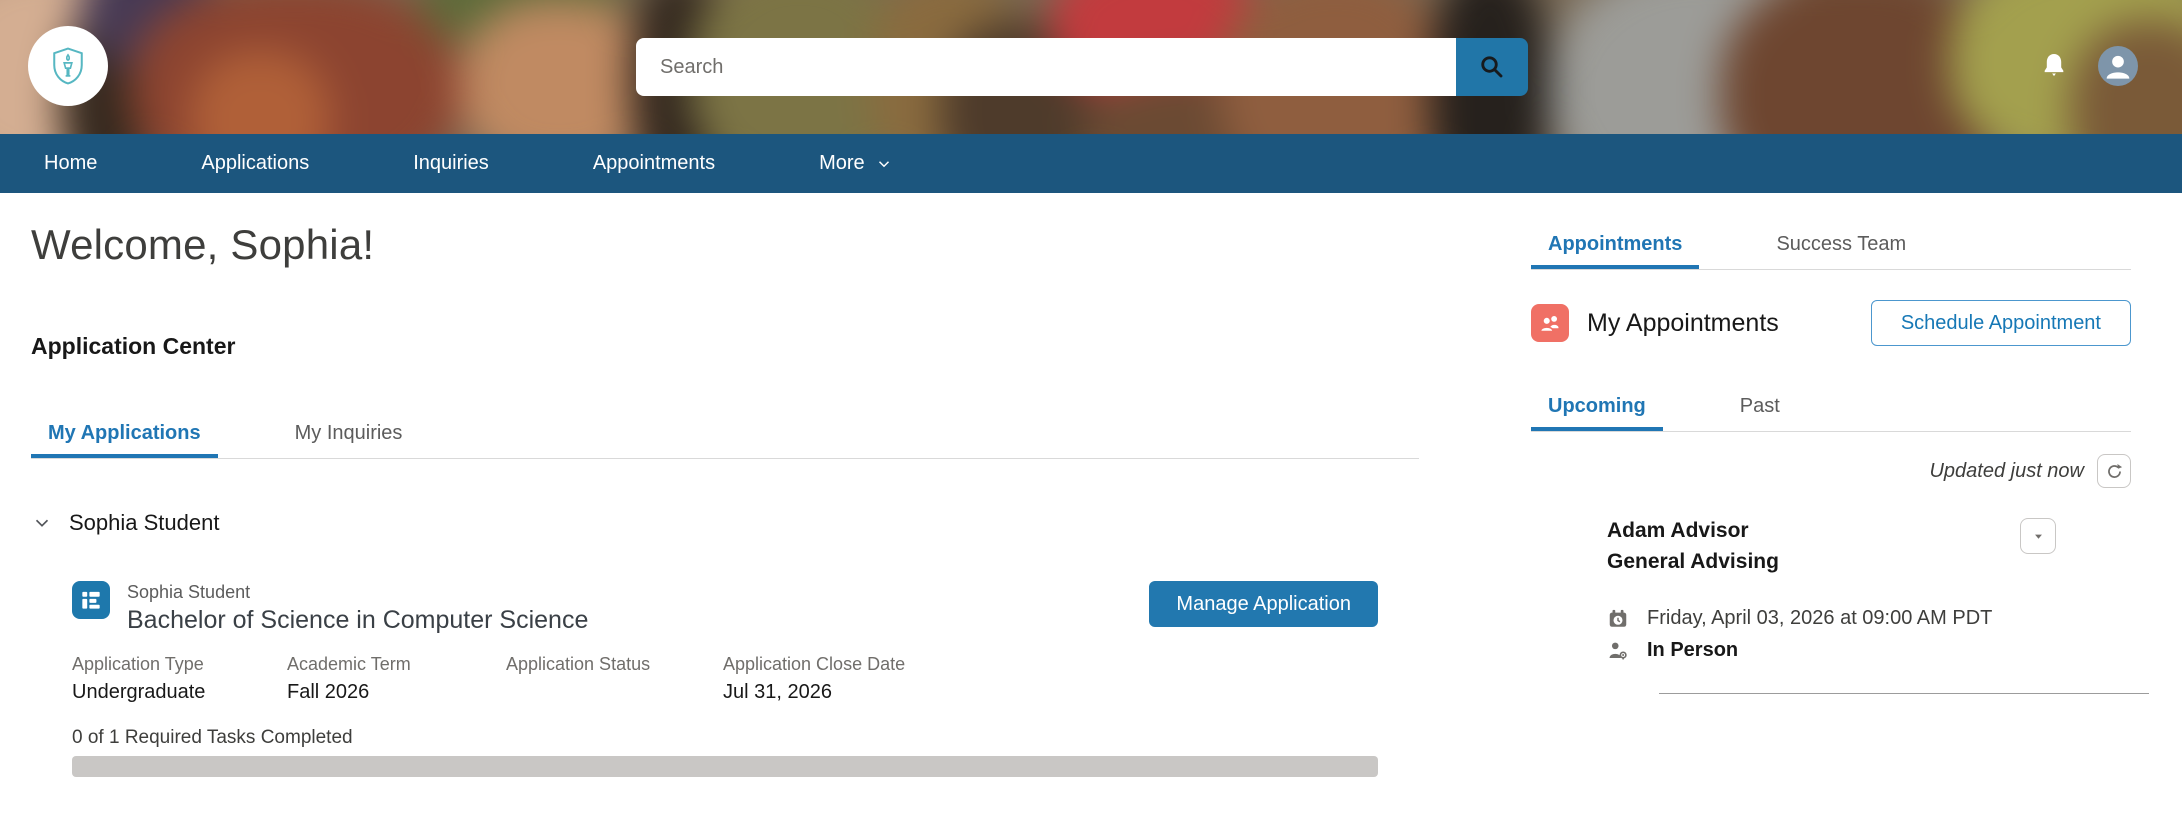  What do you see at coordinates (1618, 618) in the screenshot?
I see `calendar-clock-icon` at bounding box center [1618, 618].